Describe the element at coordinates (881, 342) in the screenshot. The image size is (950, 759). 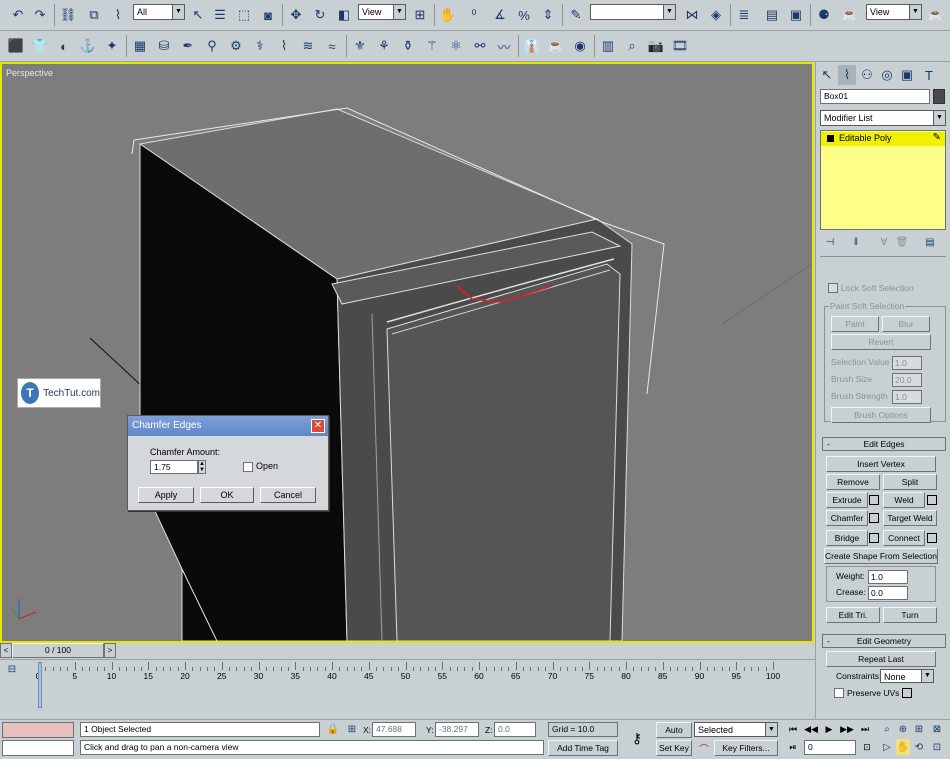
I see `revert-button: Revert` at that location.